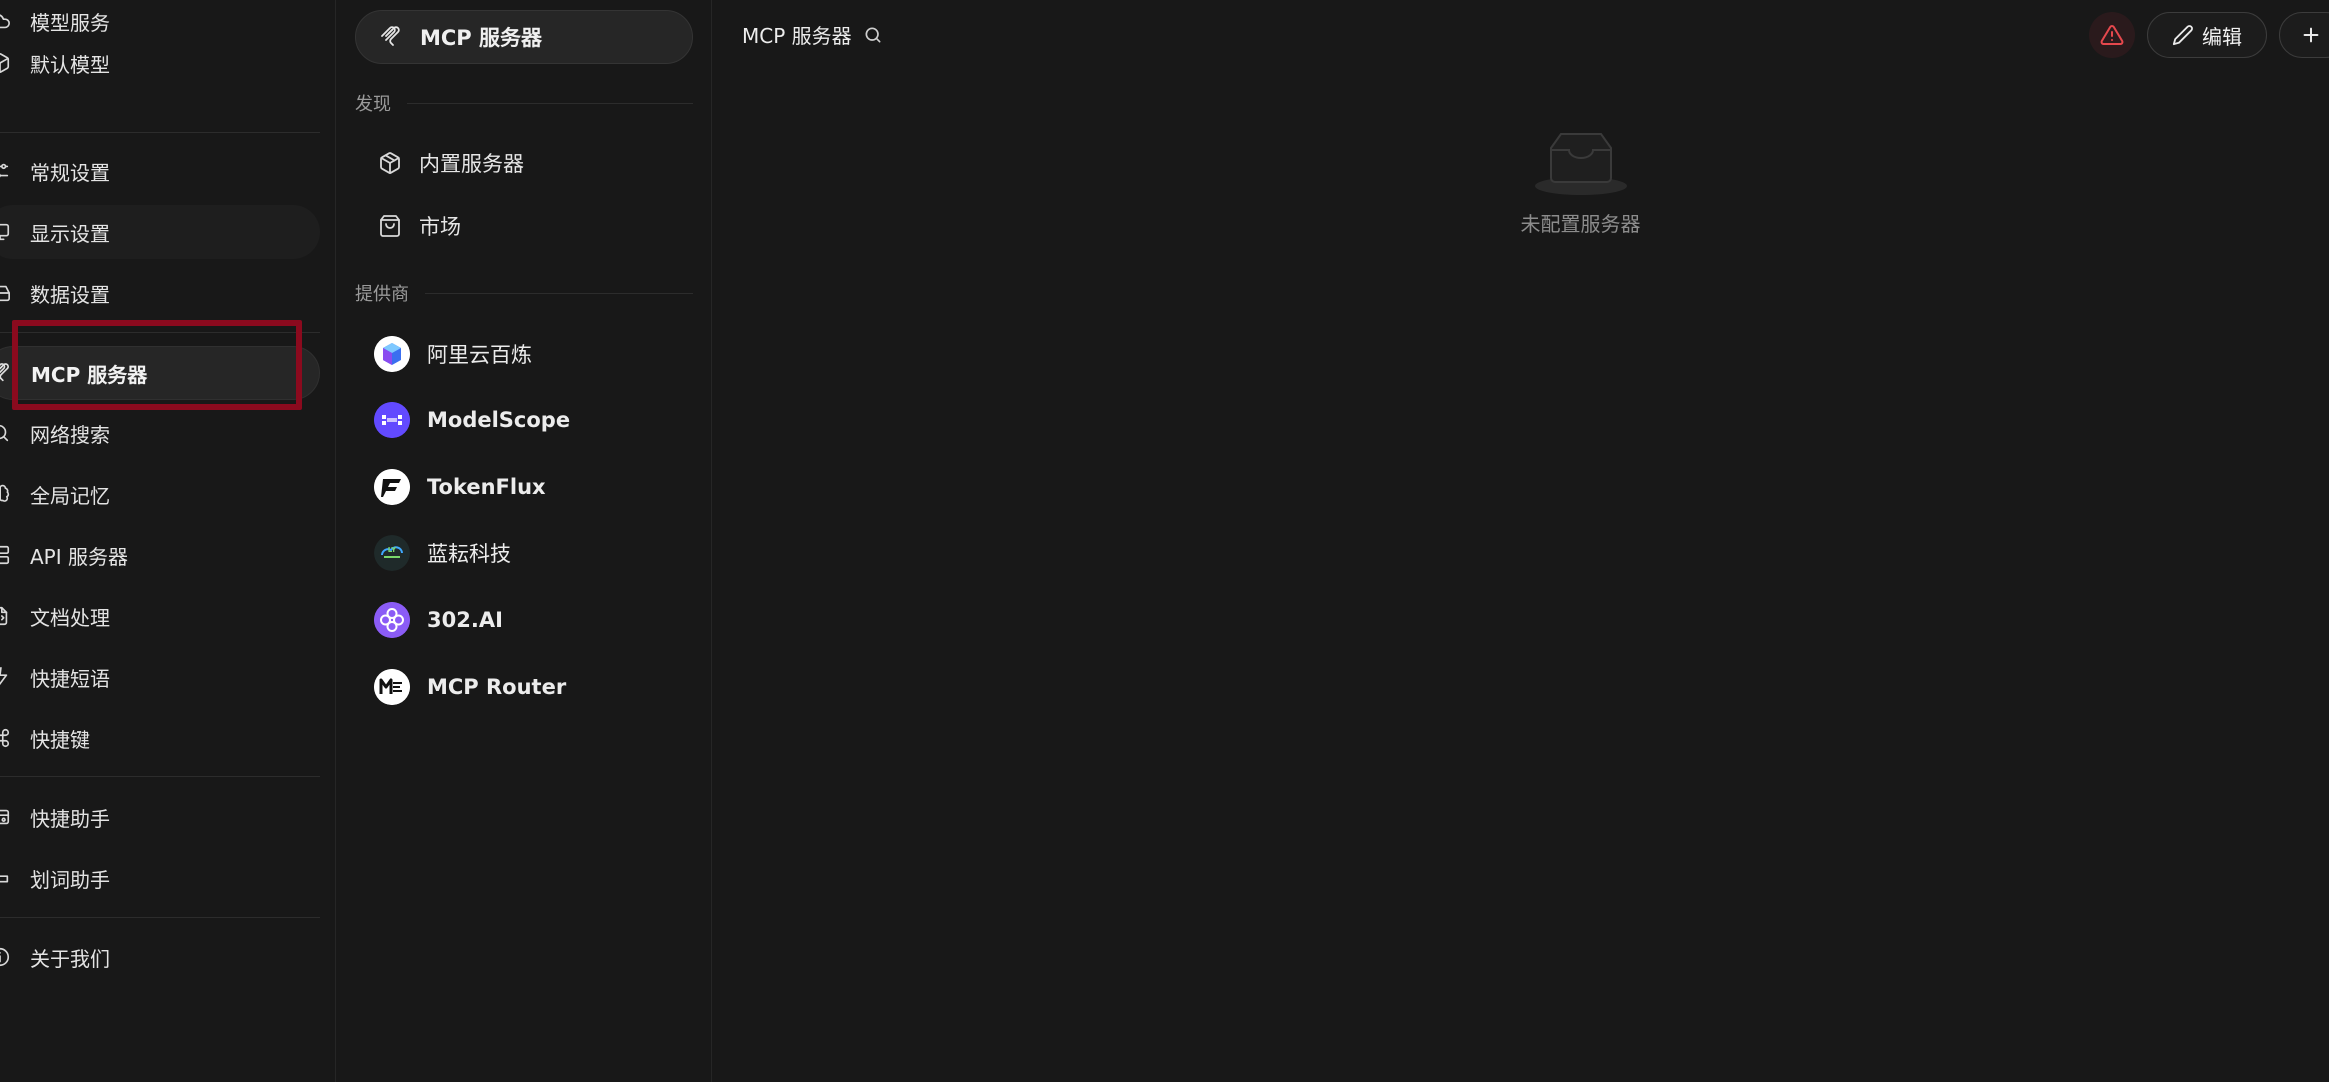  Describe the element at coordinates (6, 616) in the screenshot. I see `file-code-icon` at that location.